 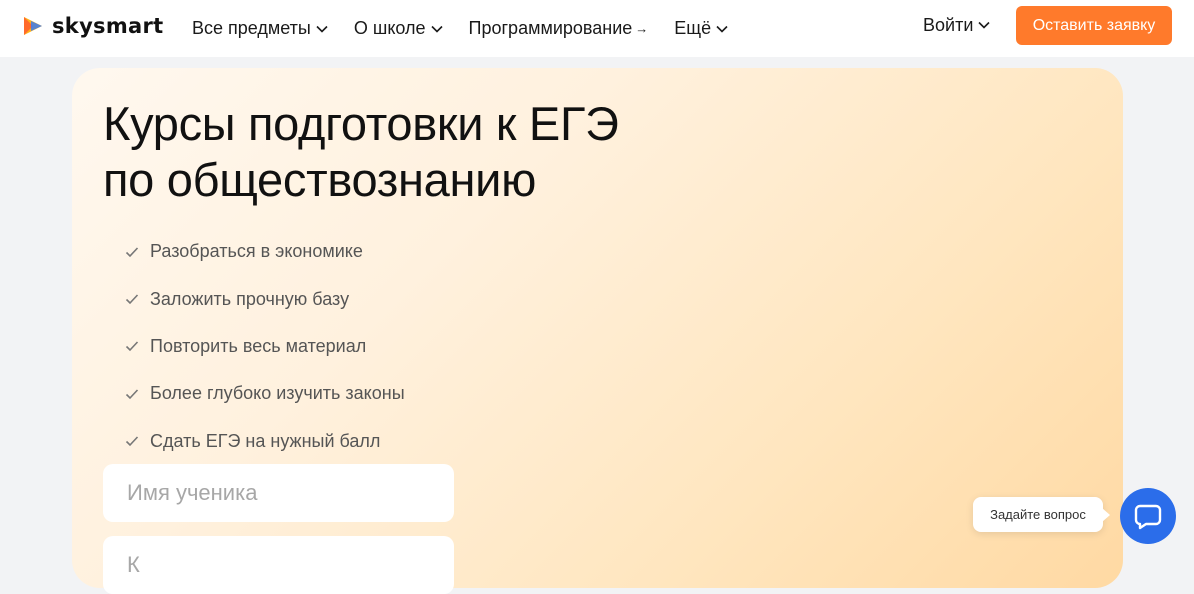 I want to click on feature-text: Сдать ЕГЭ на нужный балл, so click(x=265, y=440).